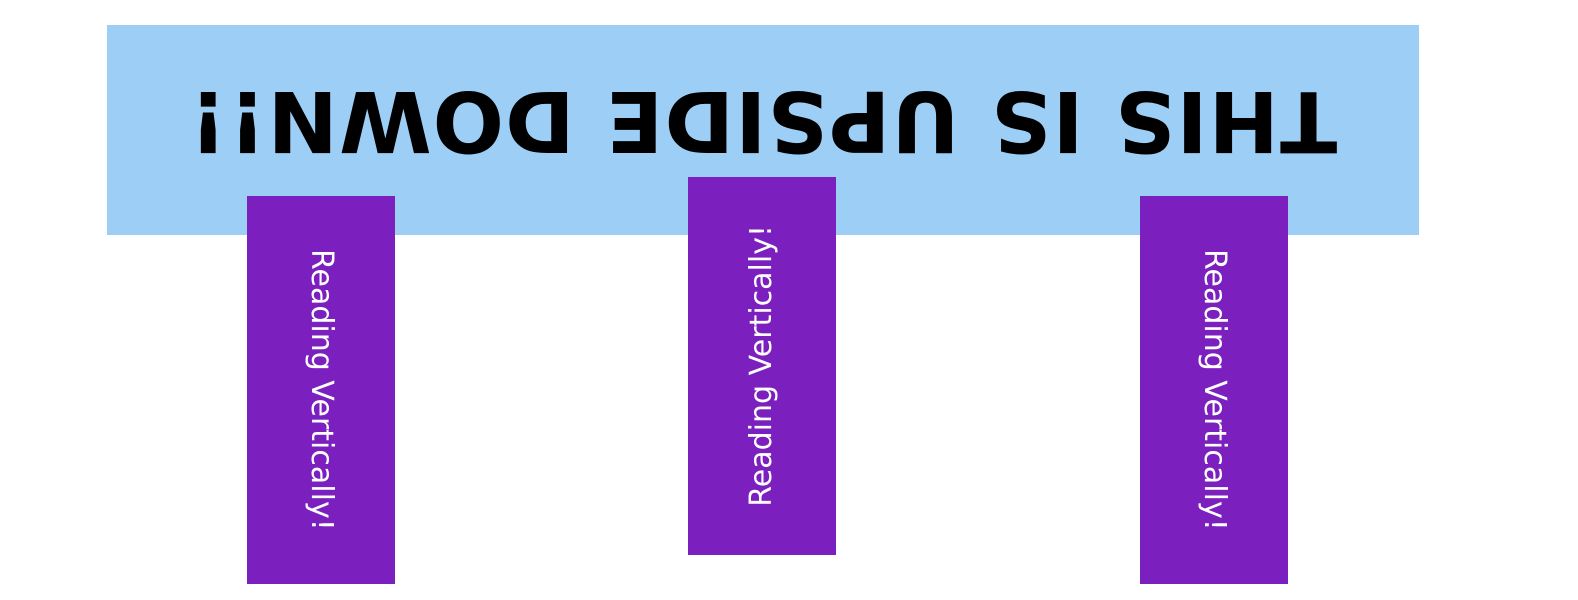 The width and height of the screenshot is (1578, 600). I want to click on banner-text: THIS IS UPSIDE DOWN!!, so click(763, 121).